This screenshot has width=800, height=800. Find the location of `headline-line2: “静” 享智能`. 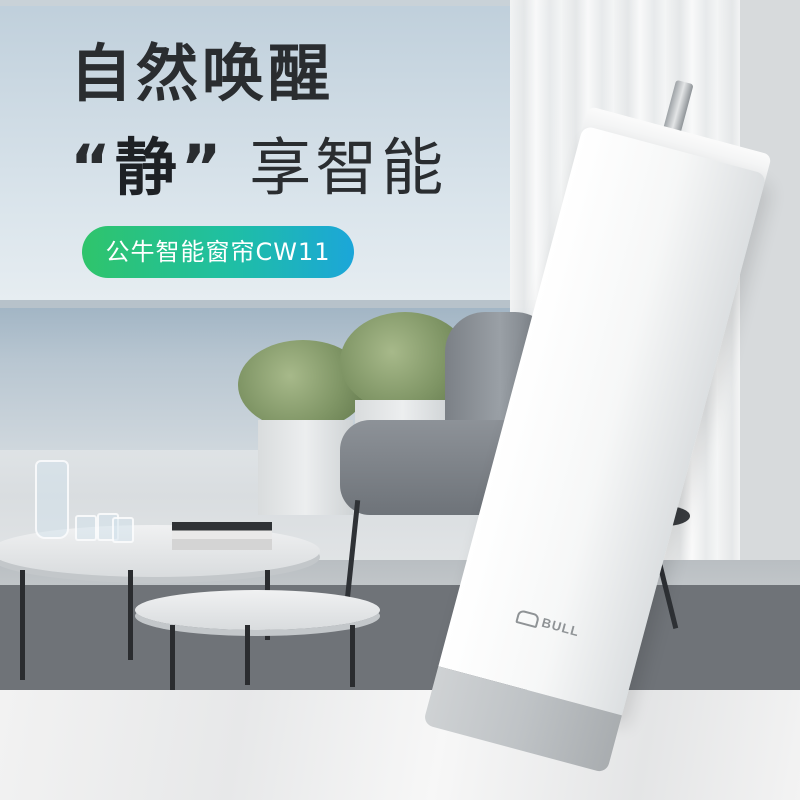

headline-line2: “静” 享智能 is located at coordinates (258, 168).